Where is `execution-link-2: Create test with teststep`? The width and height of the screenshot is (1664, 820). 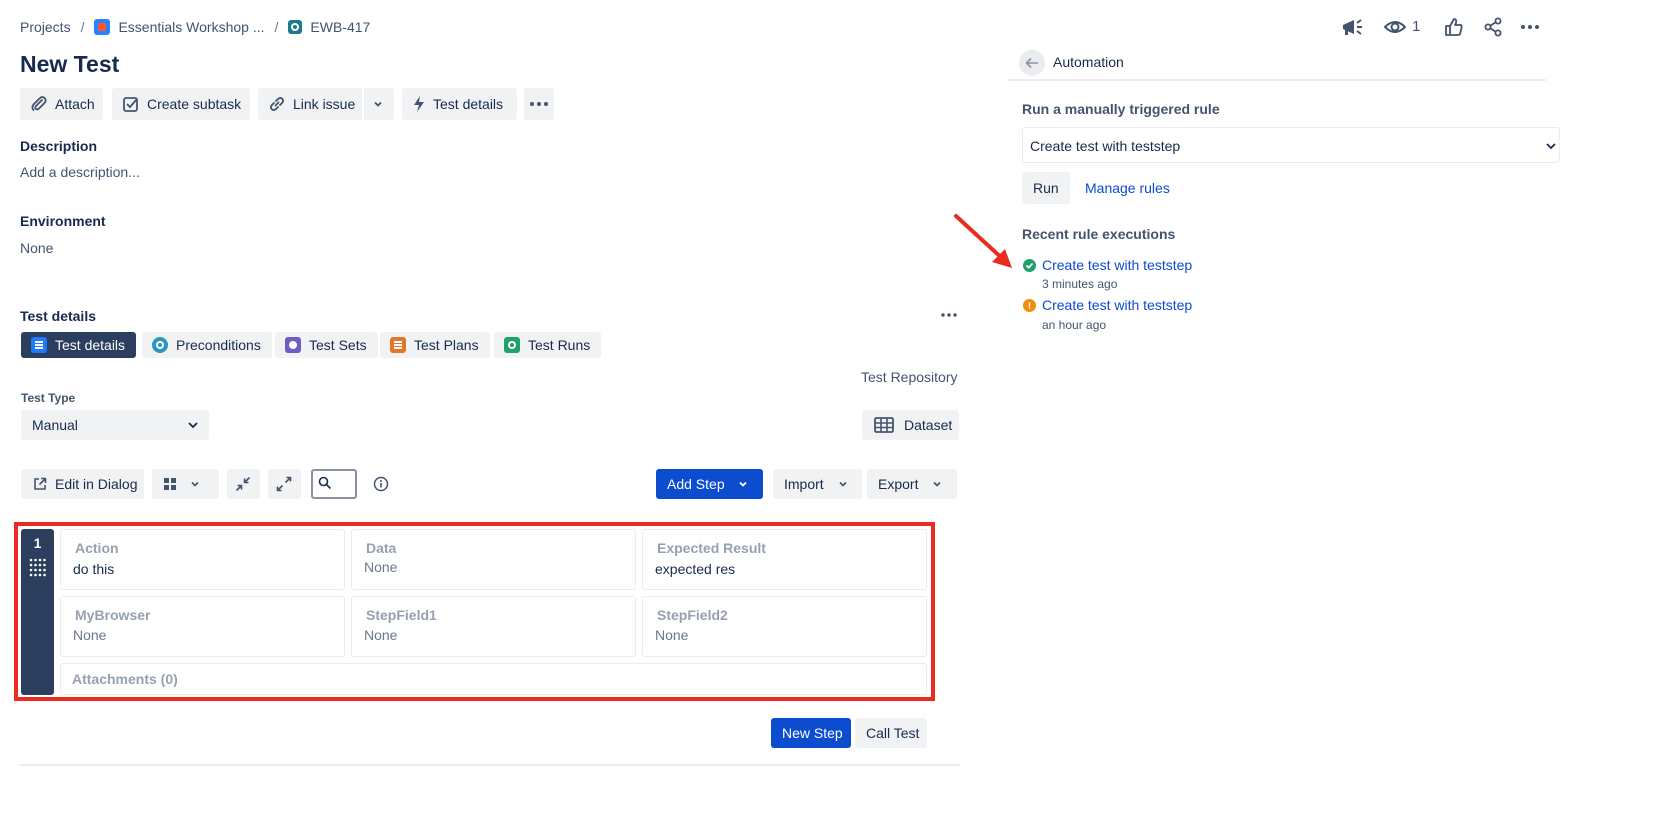 execution-link-2: Create test with teststep is located at coordinates (1117, 305).